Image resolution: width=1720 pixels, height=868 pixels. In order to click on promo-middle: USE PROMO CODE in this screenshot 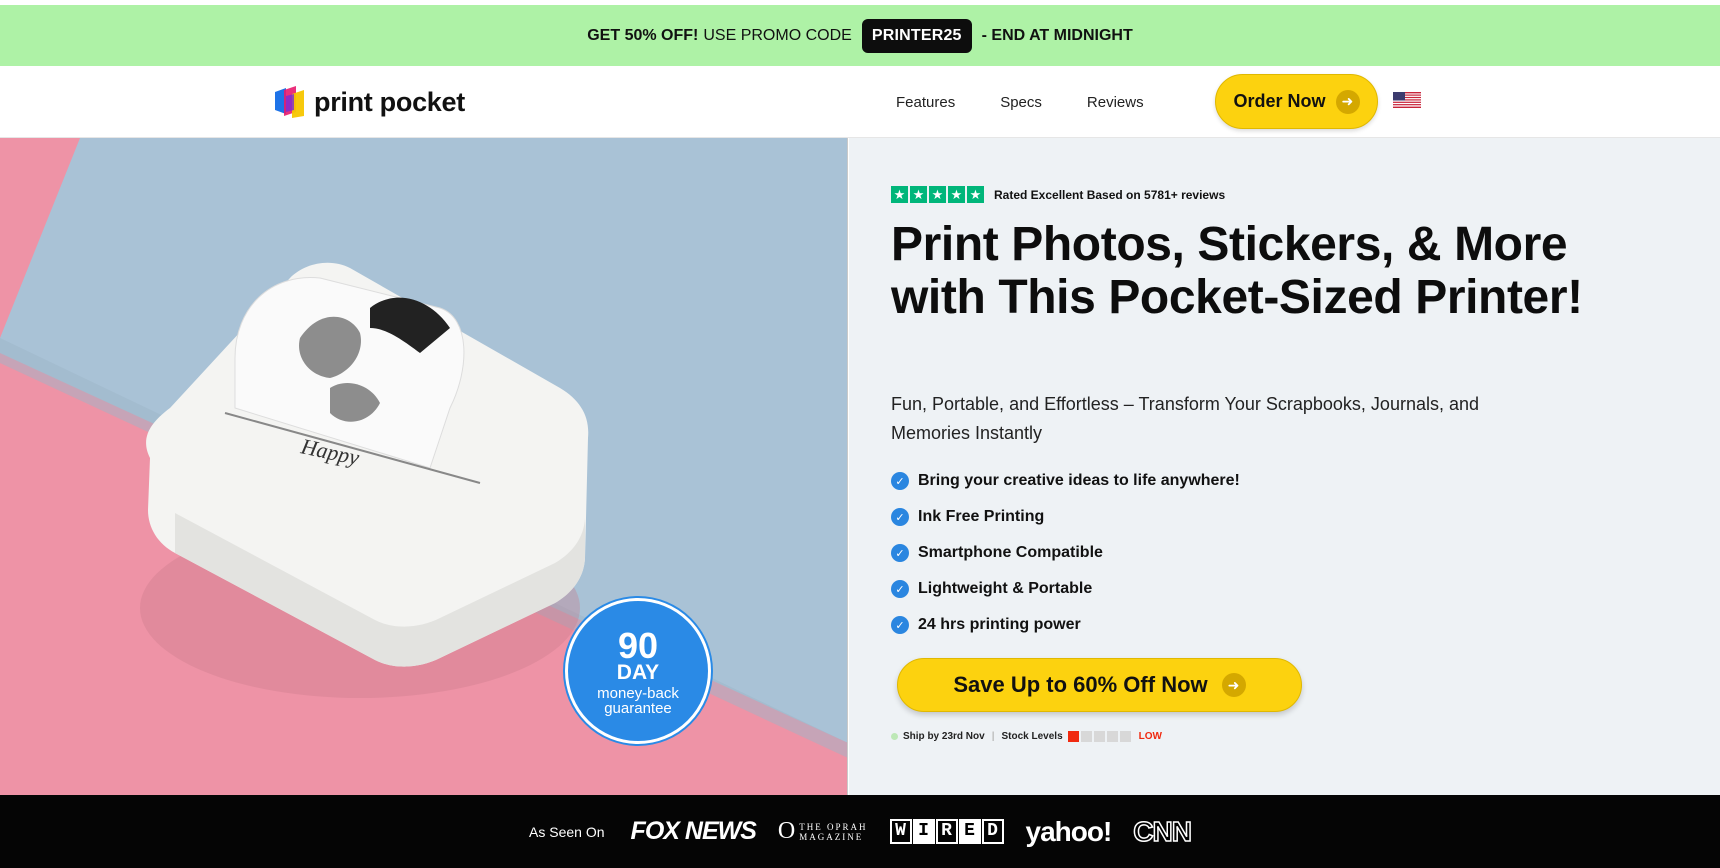, I will do `click(777, 35)`.